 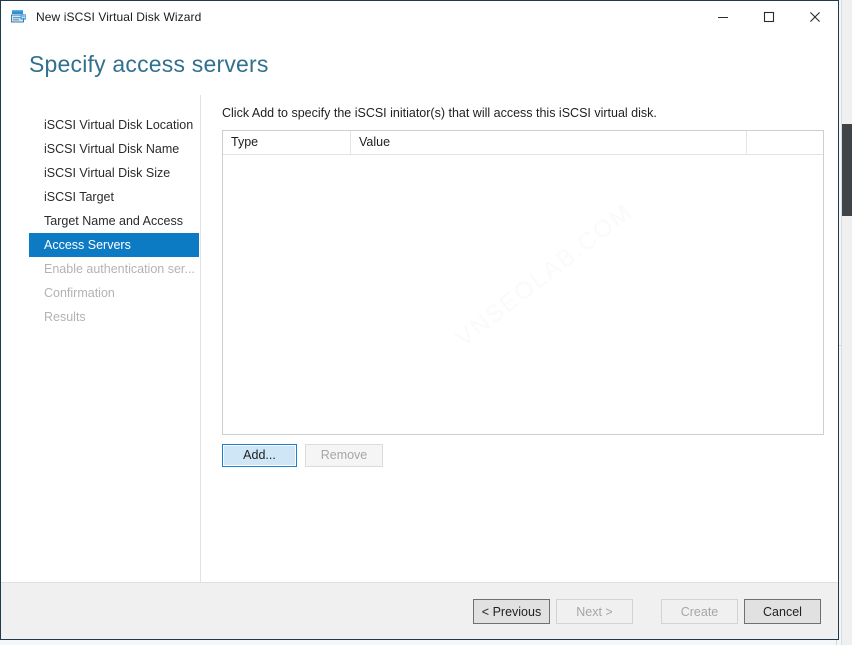 I want to click on next-button: Next >, so click(x=594, y=611).